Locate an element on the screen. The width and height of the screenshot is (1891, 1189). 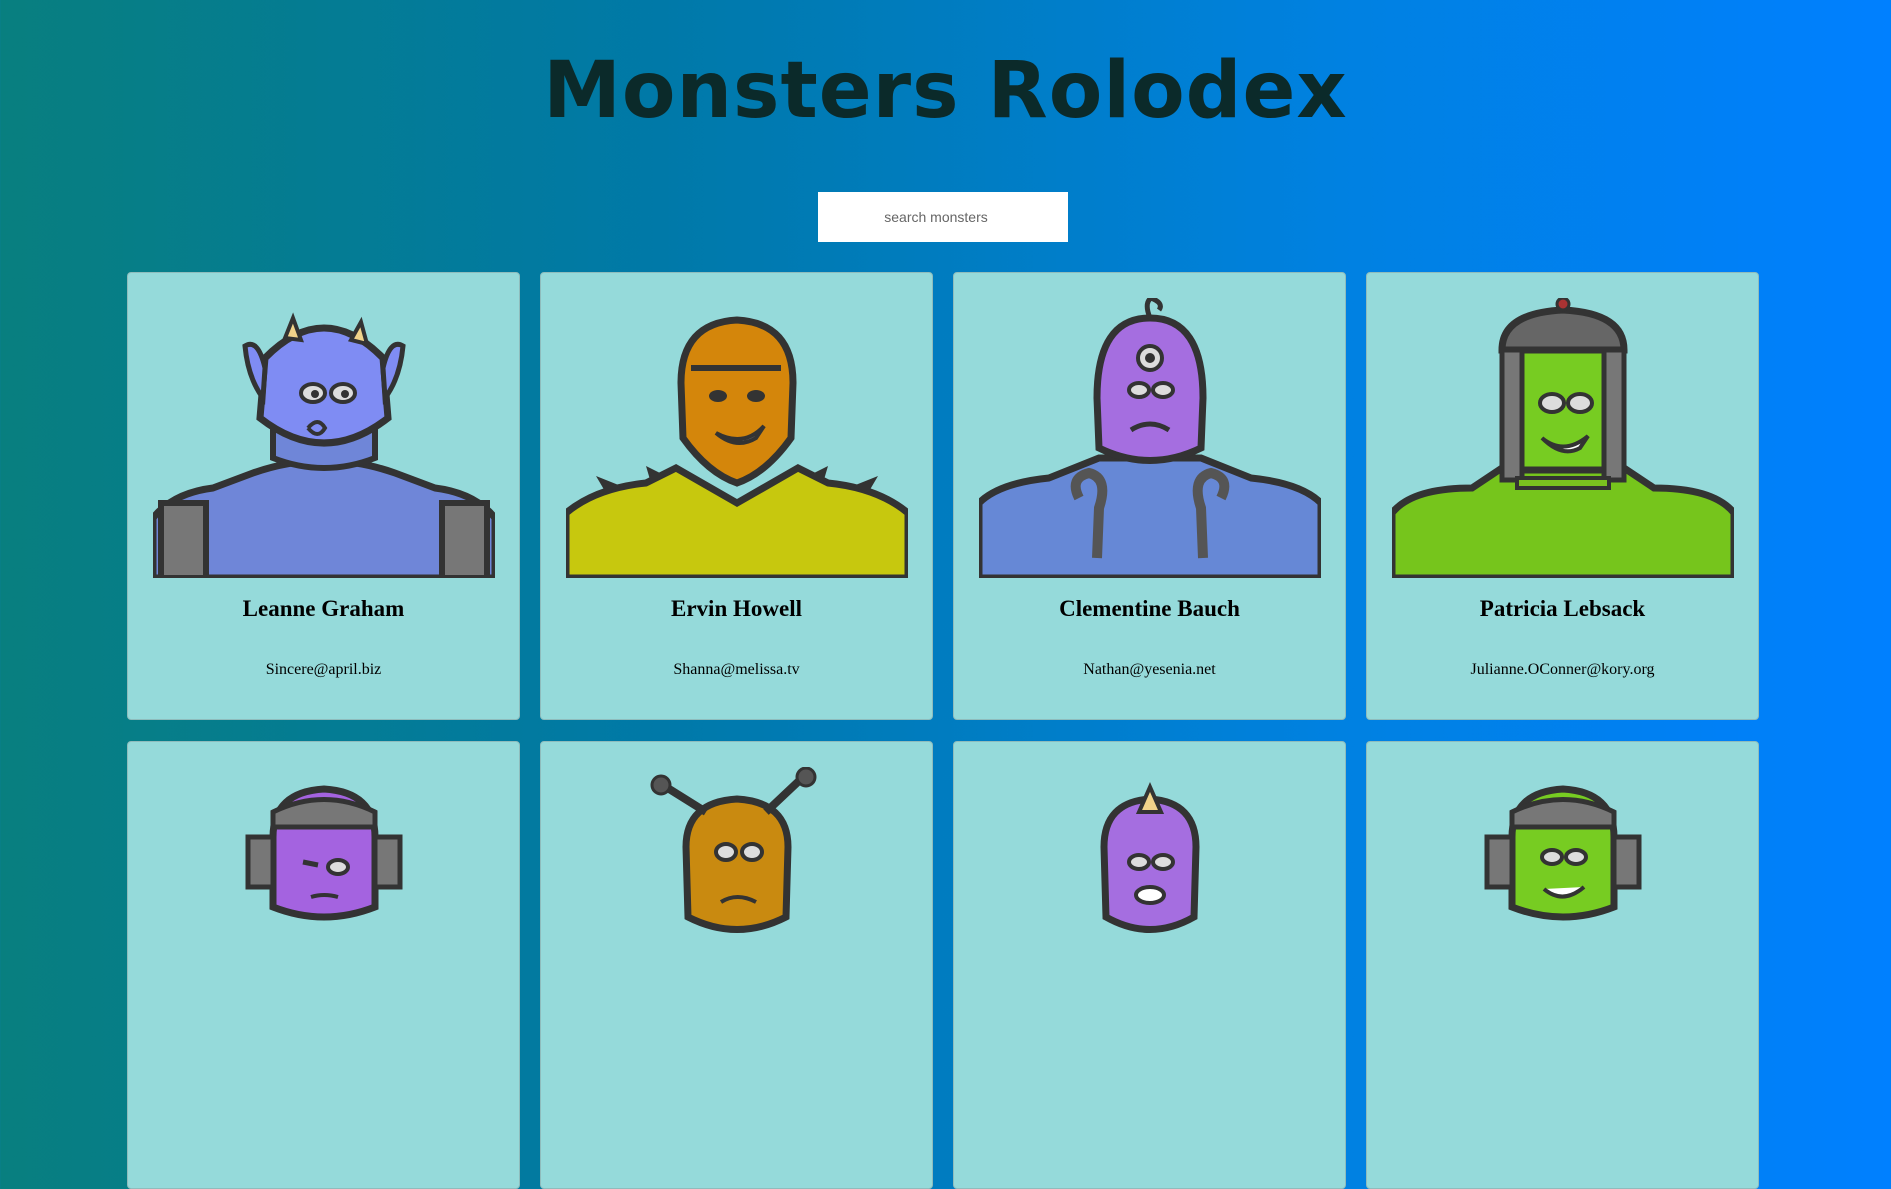
purple-cyclops-monster-icon is located at coordinates (1150, 438).